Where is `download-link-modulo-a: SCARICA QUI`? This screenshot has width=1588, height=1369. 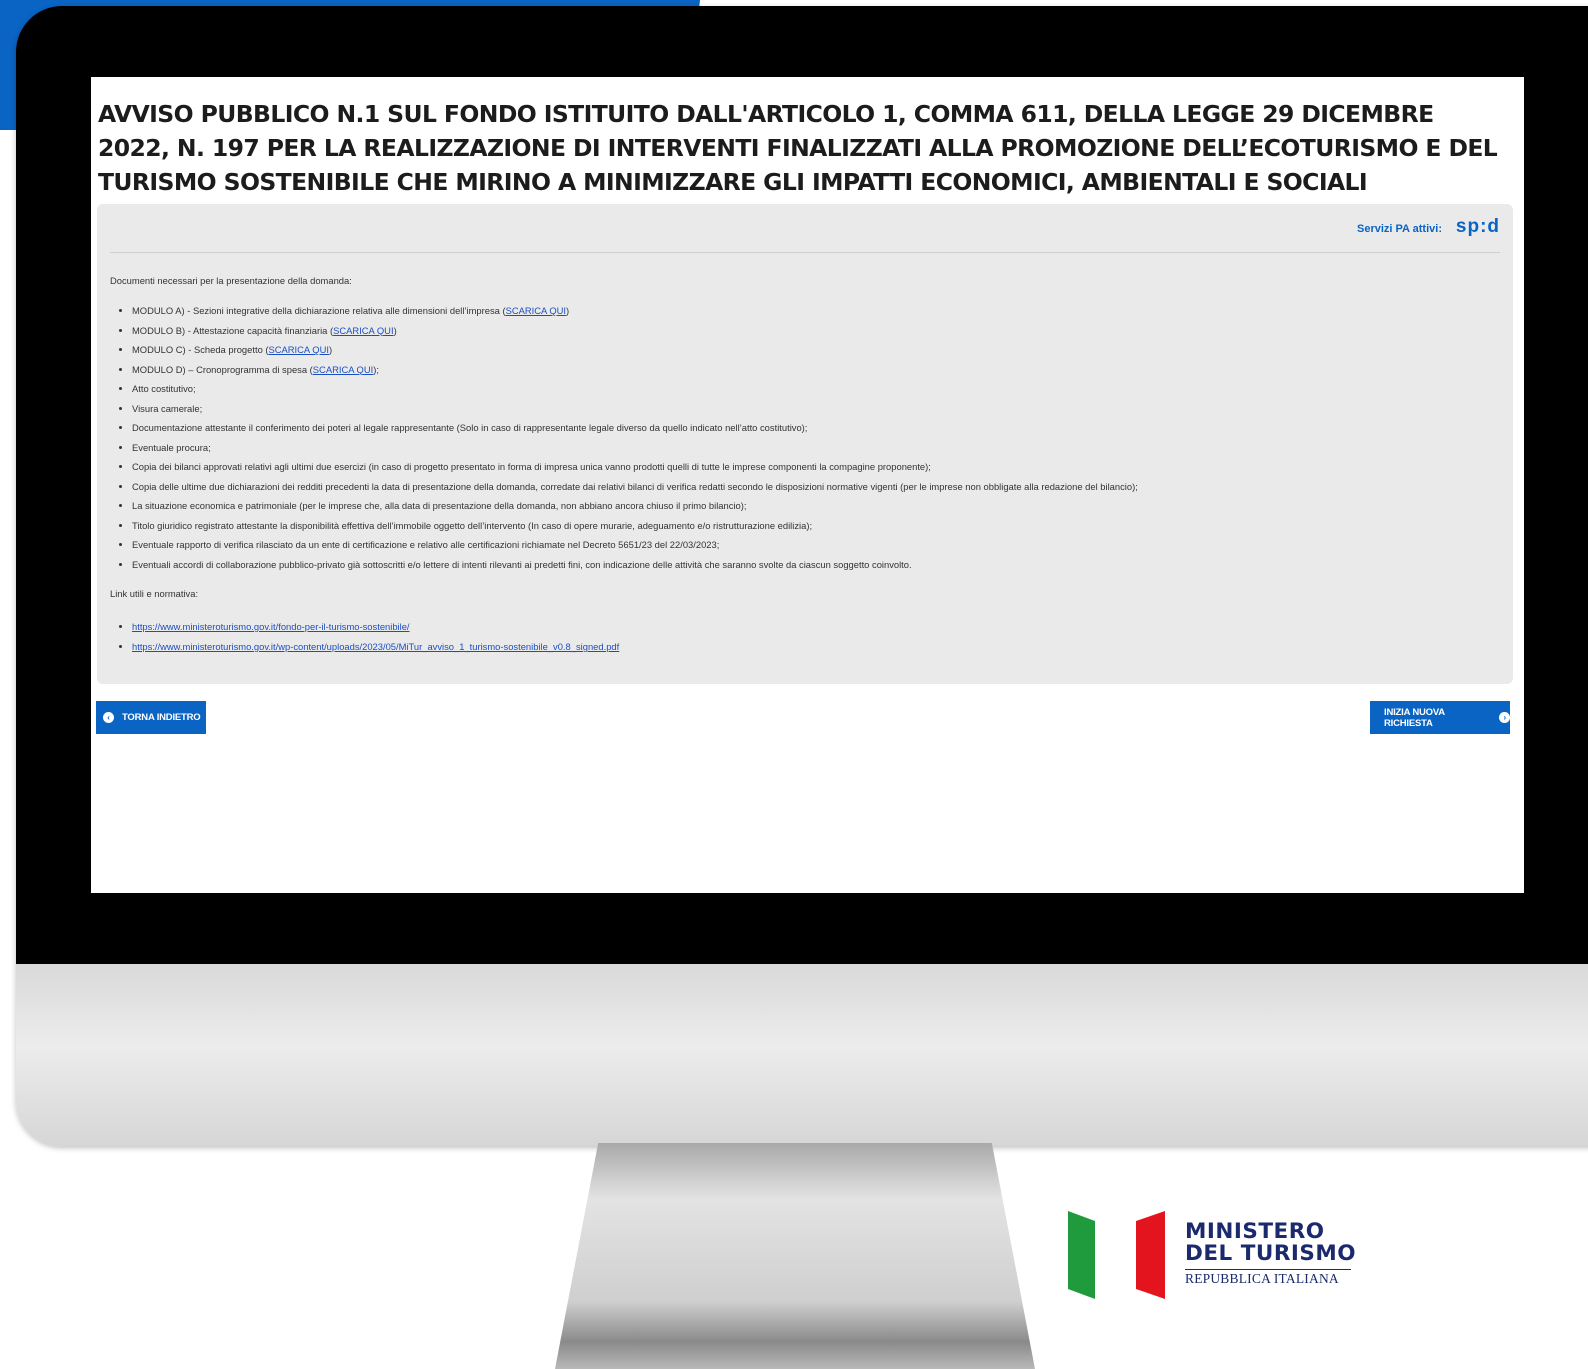 download-link-modulo-a: SCARICA QUI is located at coordinates (536, 310).